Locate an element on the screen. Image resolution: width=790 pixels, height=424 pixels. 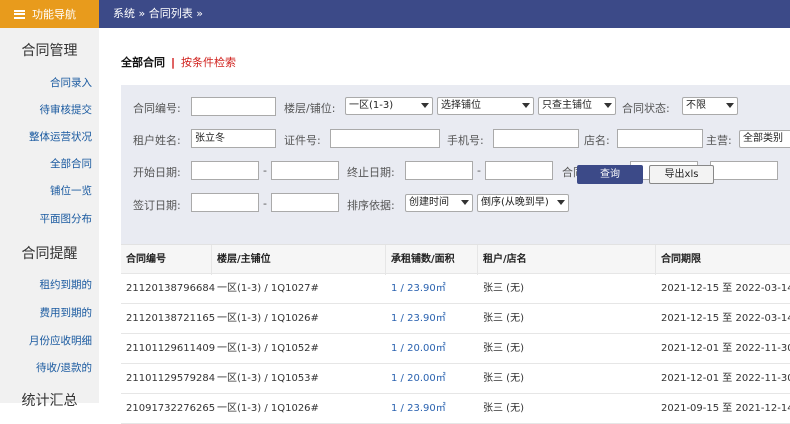
query-button: 查询 is located at coordinates (610, 174).